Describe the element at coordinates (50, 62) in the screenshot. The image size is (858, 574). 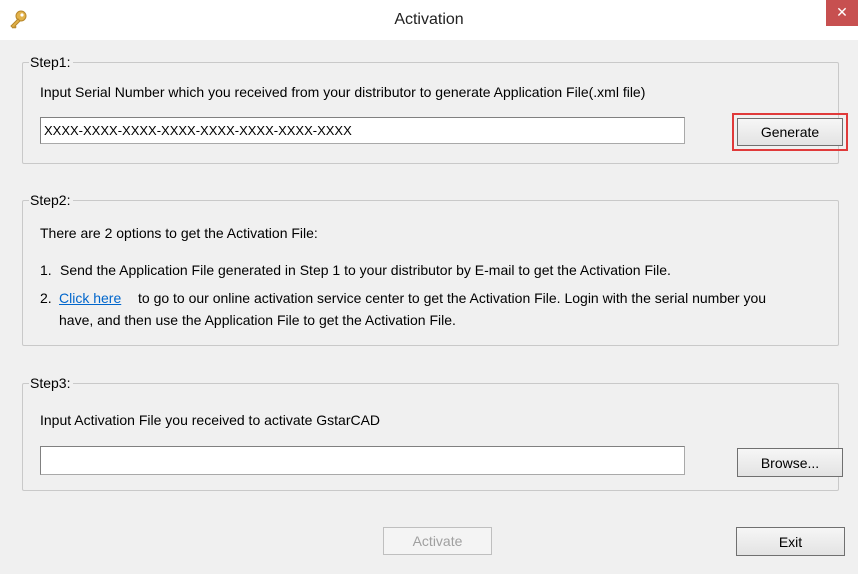
I see `step1-legend: Step1:` at that location.